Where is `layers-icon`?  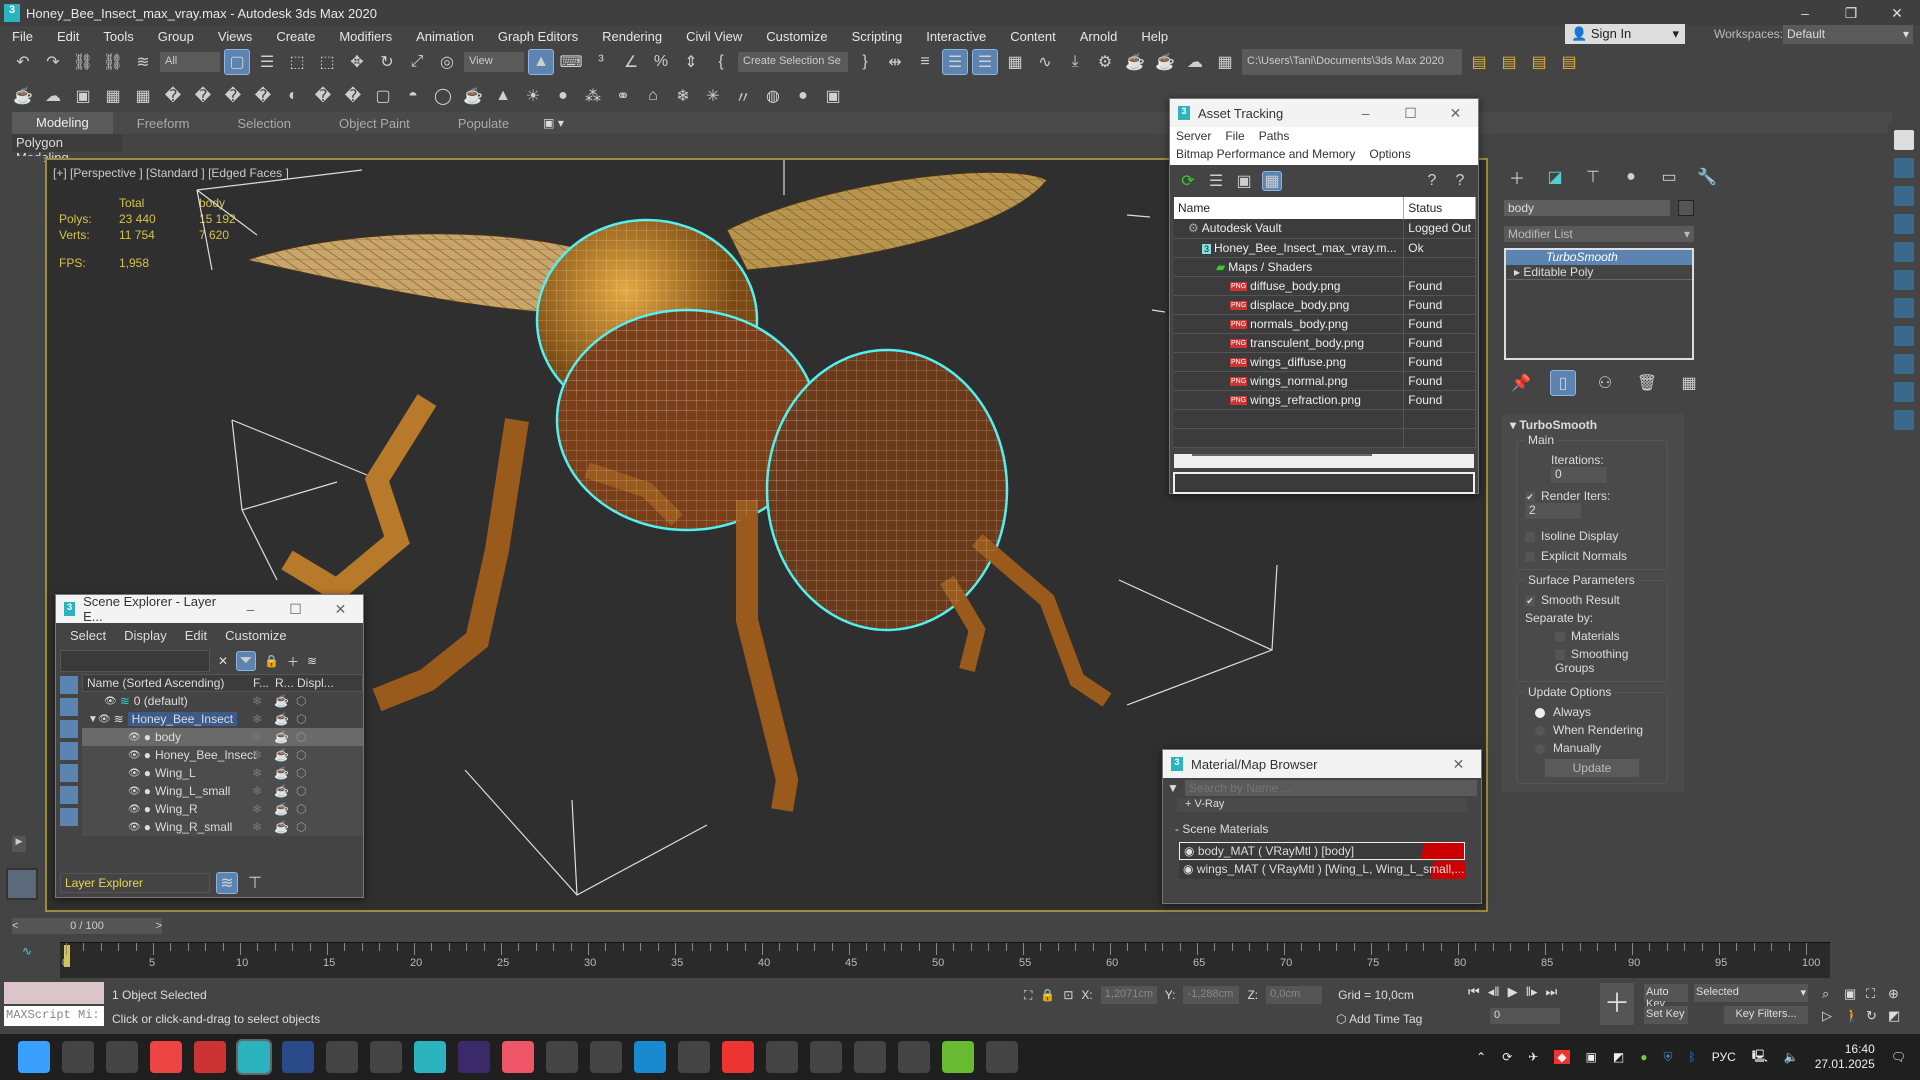
layers-icon is located at coordinates (1904, 364).